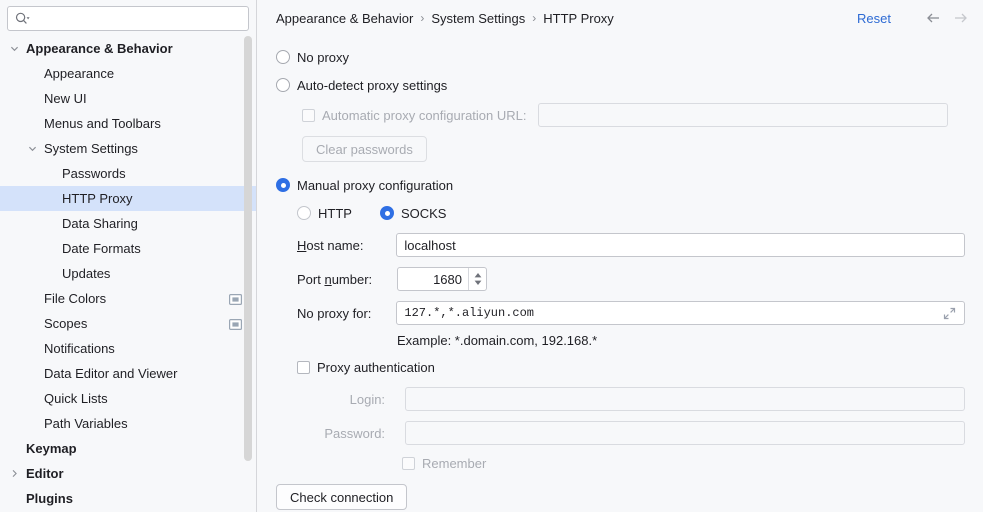  What do you see at coordinates (323, 57) in the screenshot?
I see `no-proxy-label: No proxy` at bounding box center [323, 57].